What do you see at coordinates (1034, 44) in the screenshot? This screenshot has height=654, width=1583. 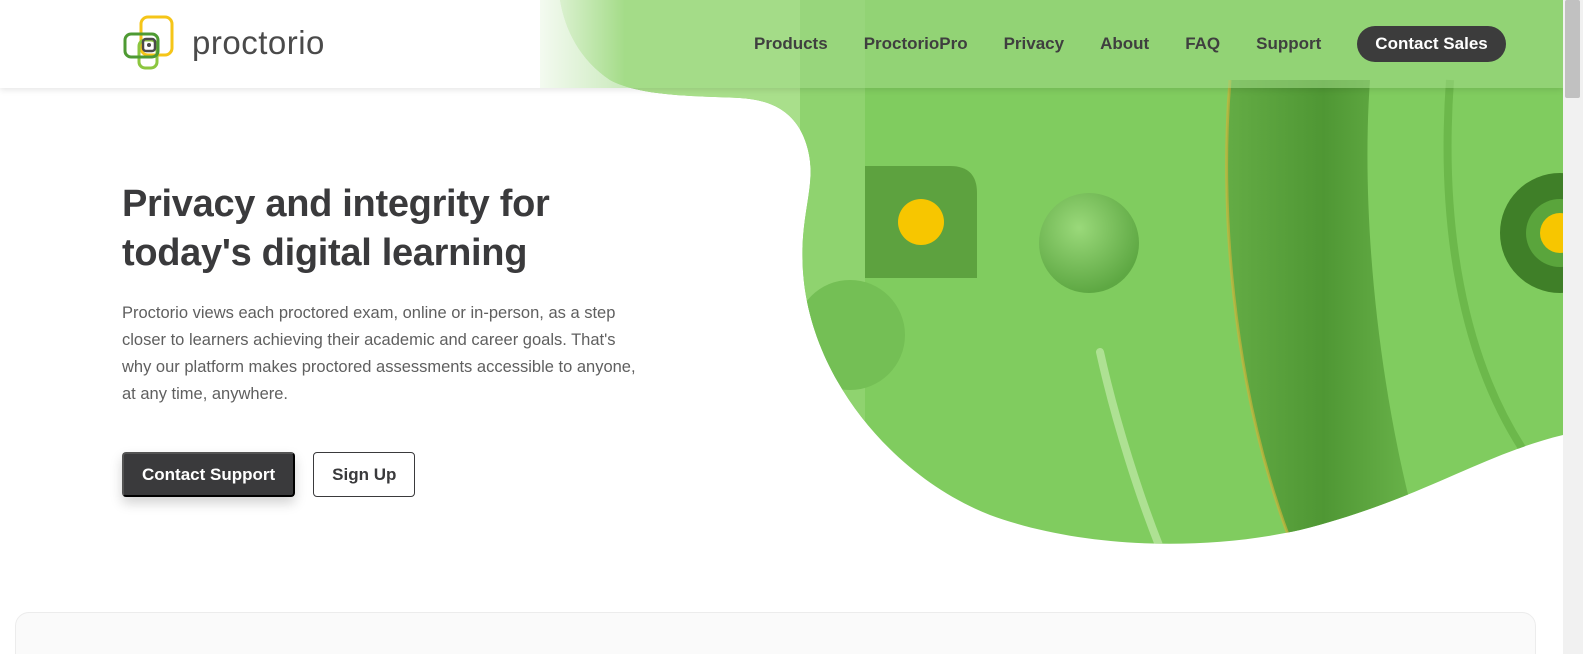 I see `nav-privacy: Privacy` at bounding box center [1034, 44].